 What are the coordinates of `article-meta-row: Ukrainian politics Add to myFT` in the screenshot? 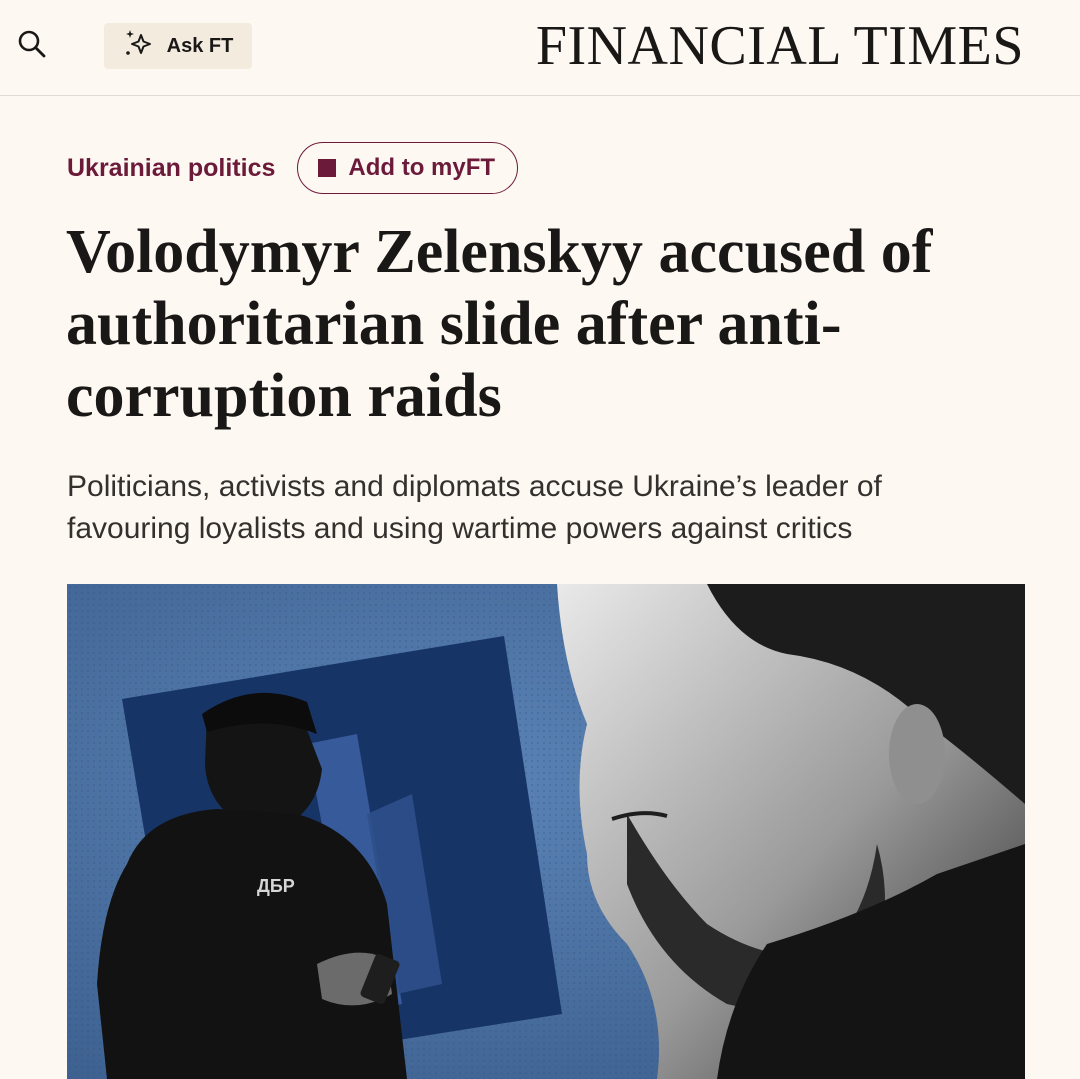 It's located at (293, 168).